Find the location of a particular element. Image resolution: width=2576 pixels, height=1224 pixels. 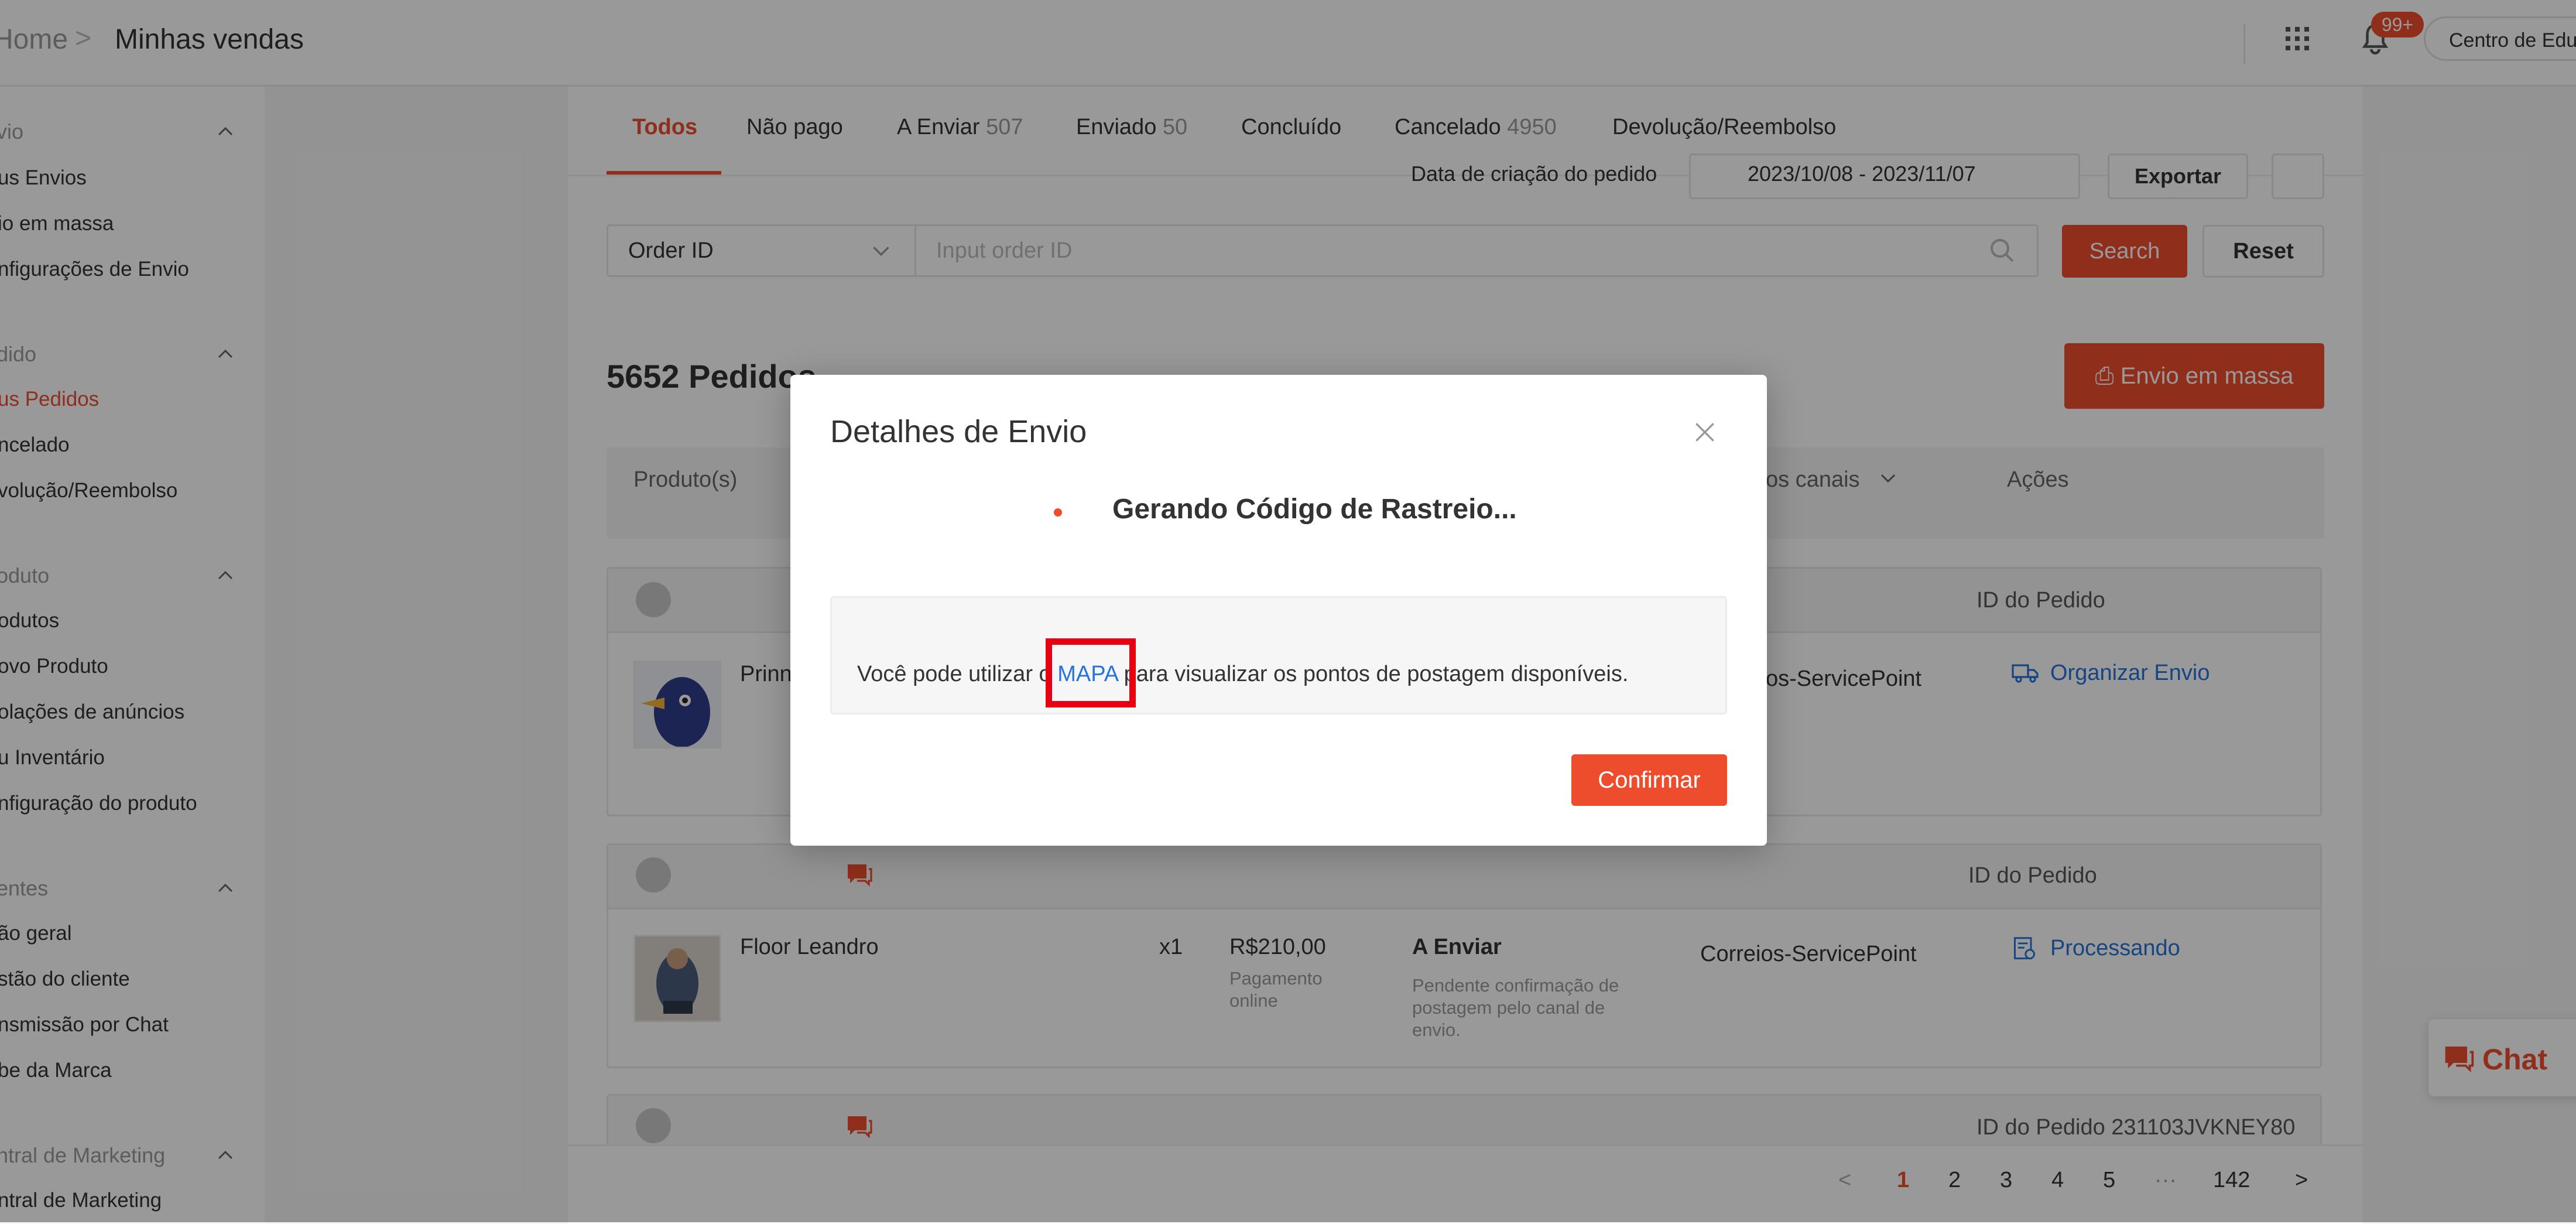

close-icon is located at coordinates (1705, 432).